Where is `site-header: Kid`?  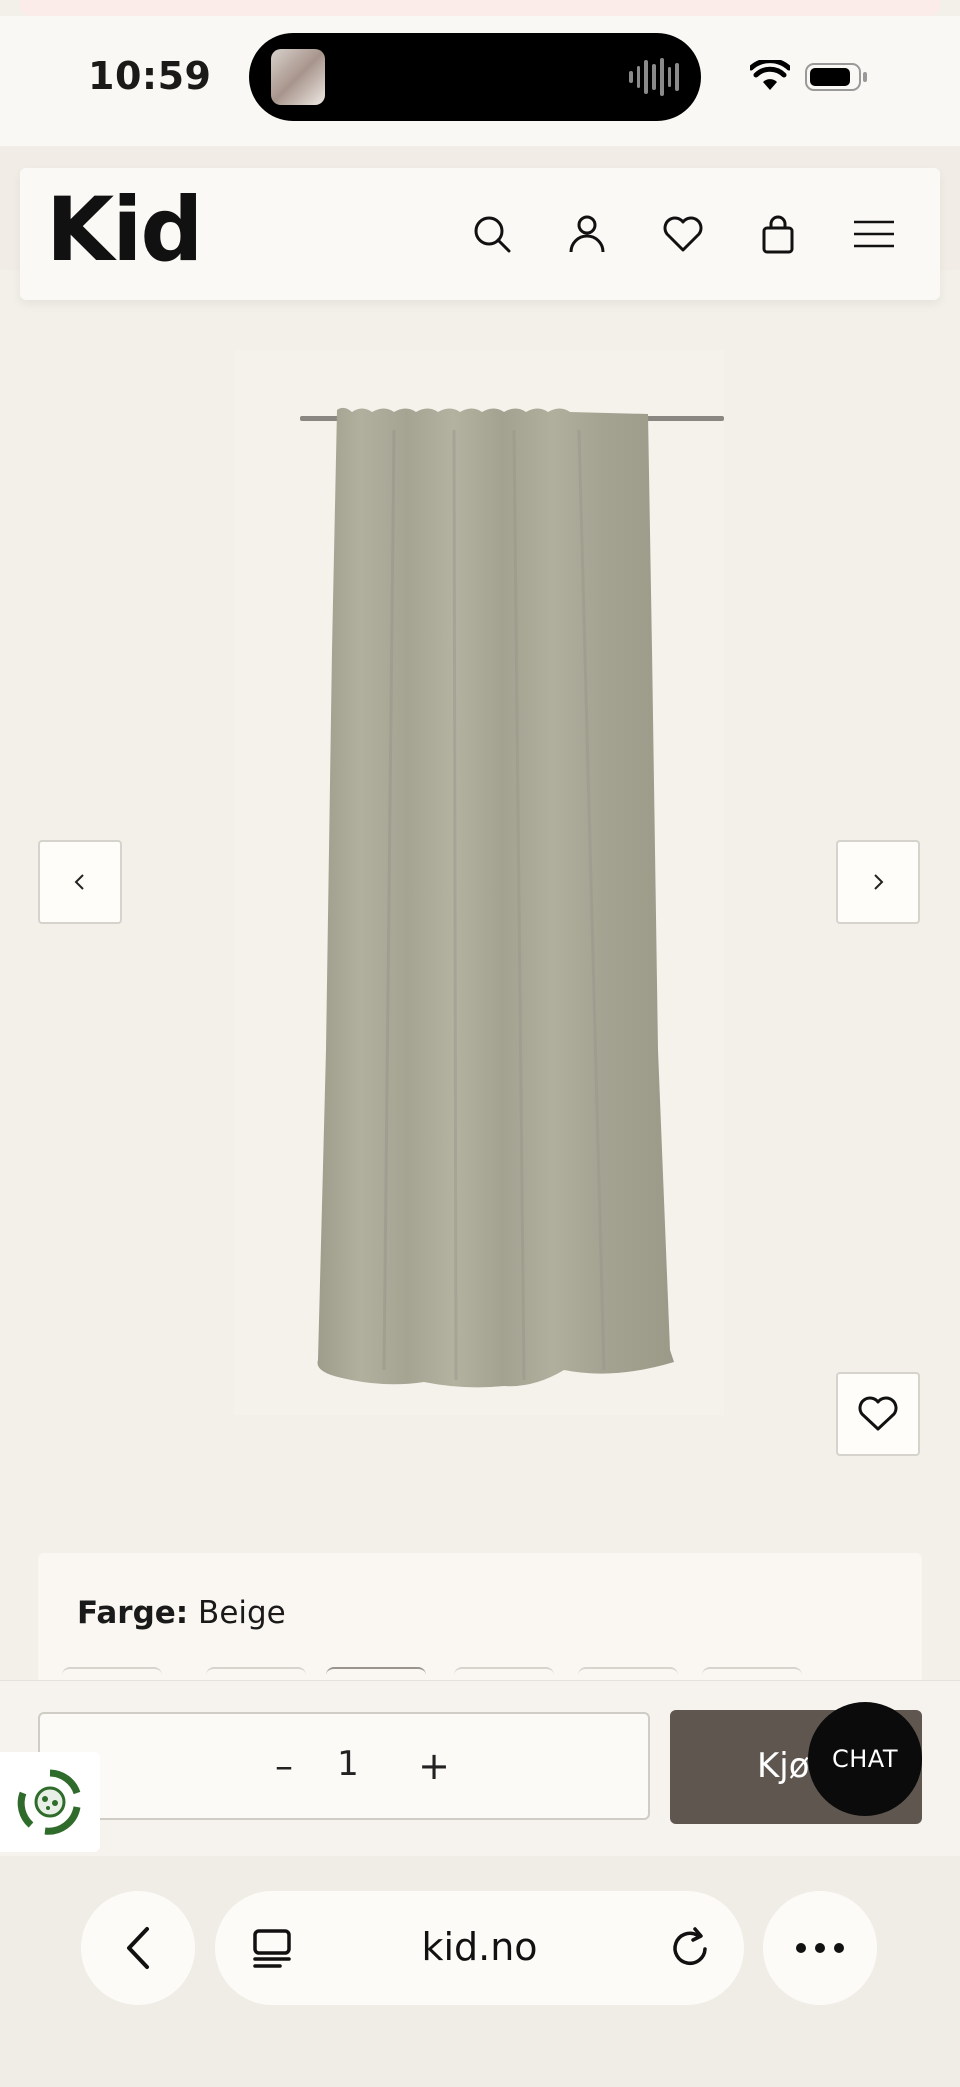
site-header: Kid is located at coordinates (480, 234).